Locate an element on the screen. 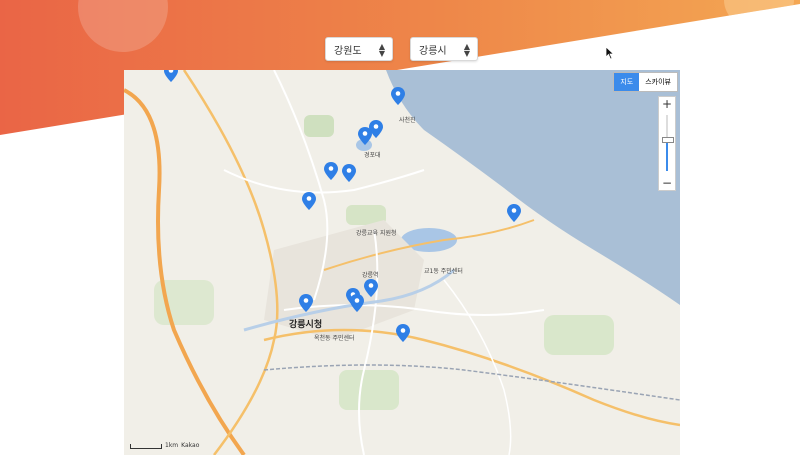 The image size is (800, 455). mouse-cursor-icon is located at coordinates (610, 53).